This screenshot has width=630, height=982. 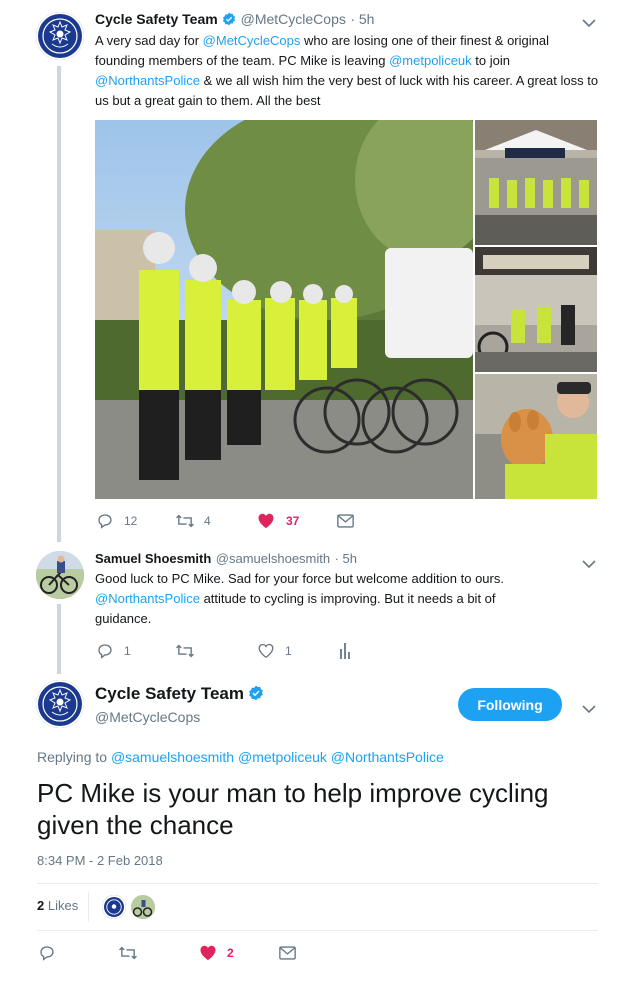 I want to click on mention-link: @samuelshoesmith, so click(x=172, y=757).